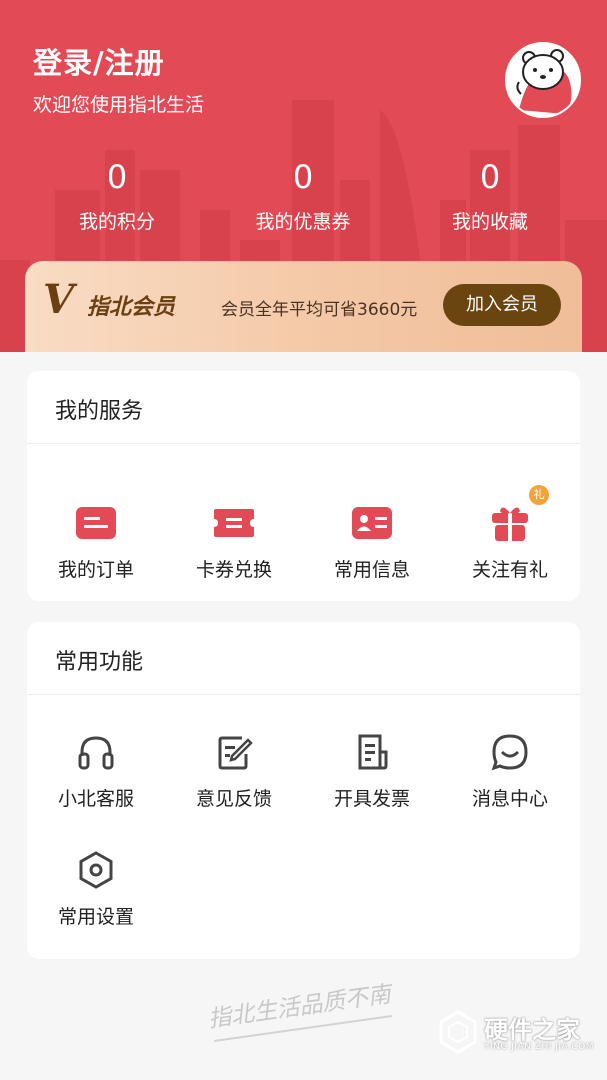 The height and width of the screenshot is (1080, 607). I want to click on function-label: 常用设置, so click(95, 917).